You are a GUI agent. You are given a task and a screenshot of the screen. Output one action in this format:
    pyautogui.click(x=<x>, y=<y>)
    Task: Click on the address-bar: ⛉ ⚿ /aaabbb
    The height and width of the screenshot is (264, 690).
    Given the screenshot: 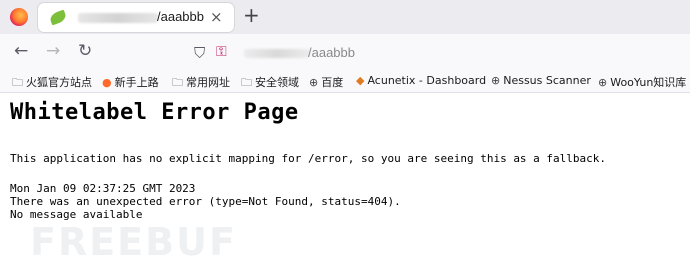 What is the action you would take?
    pyautogui.click(x=438, y=53)
    